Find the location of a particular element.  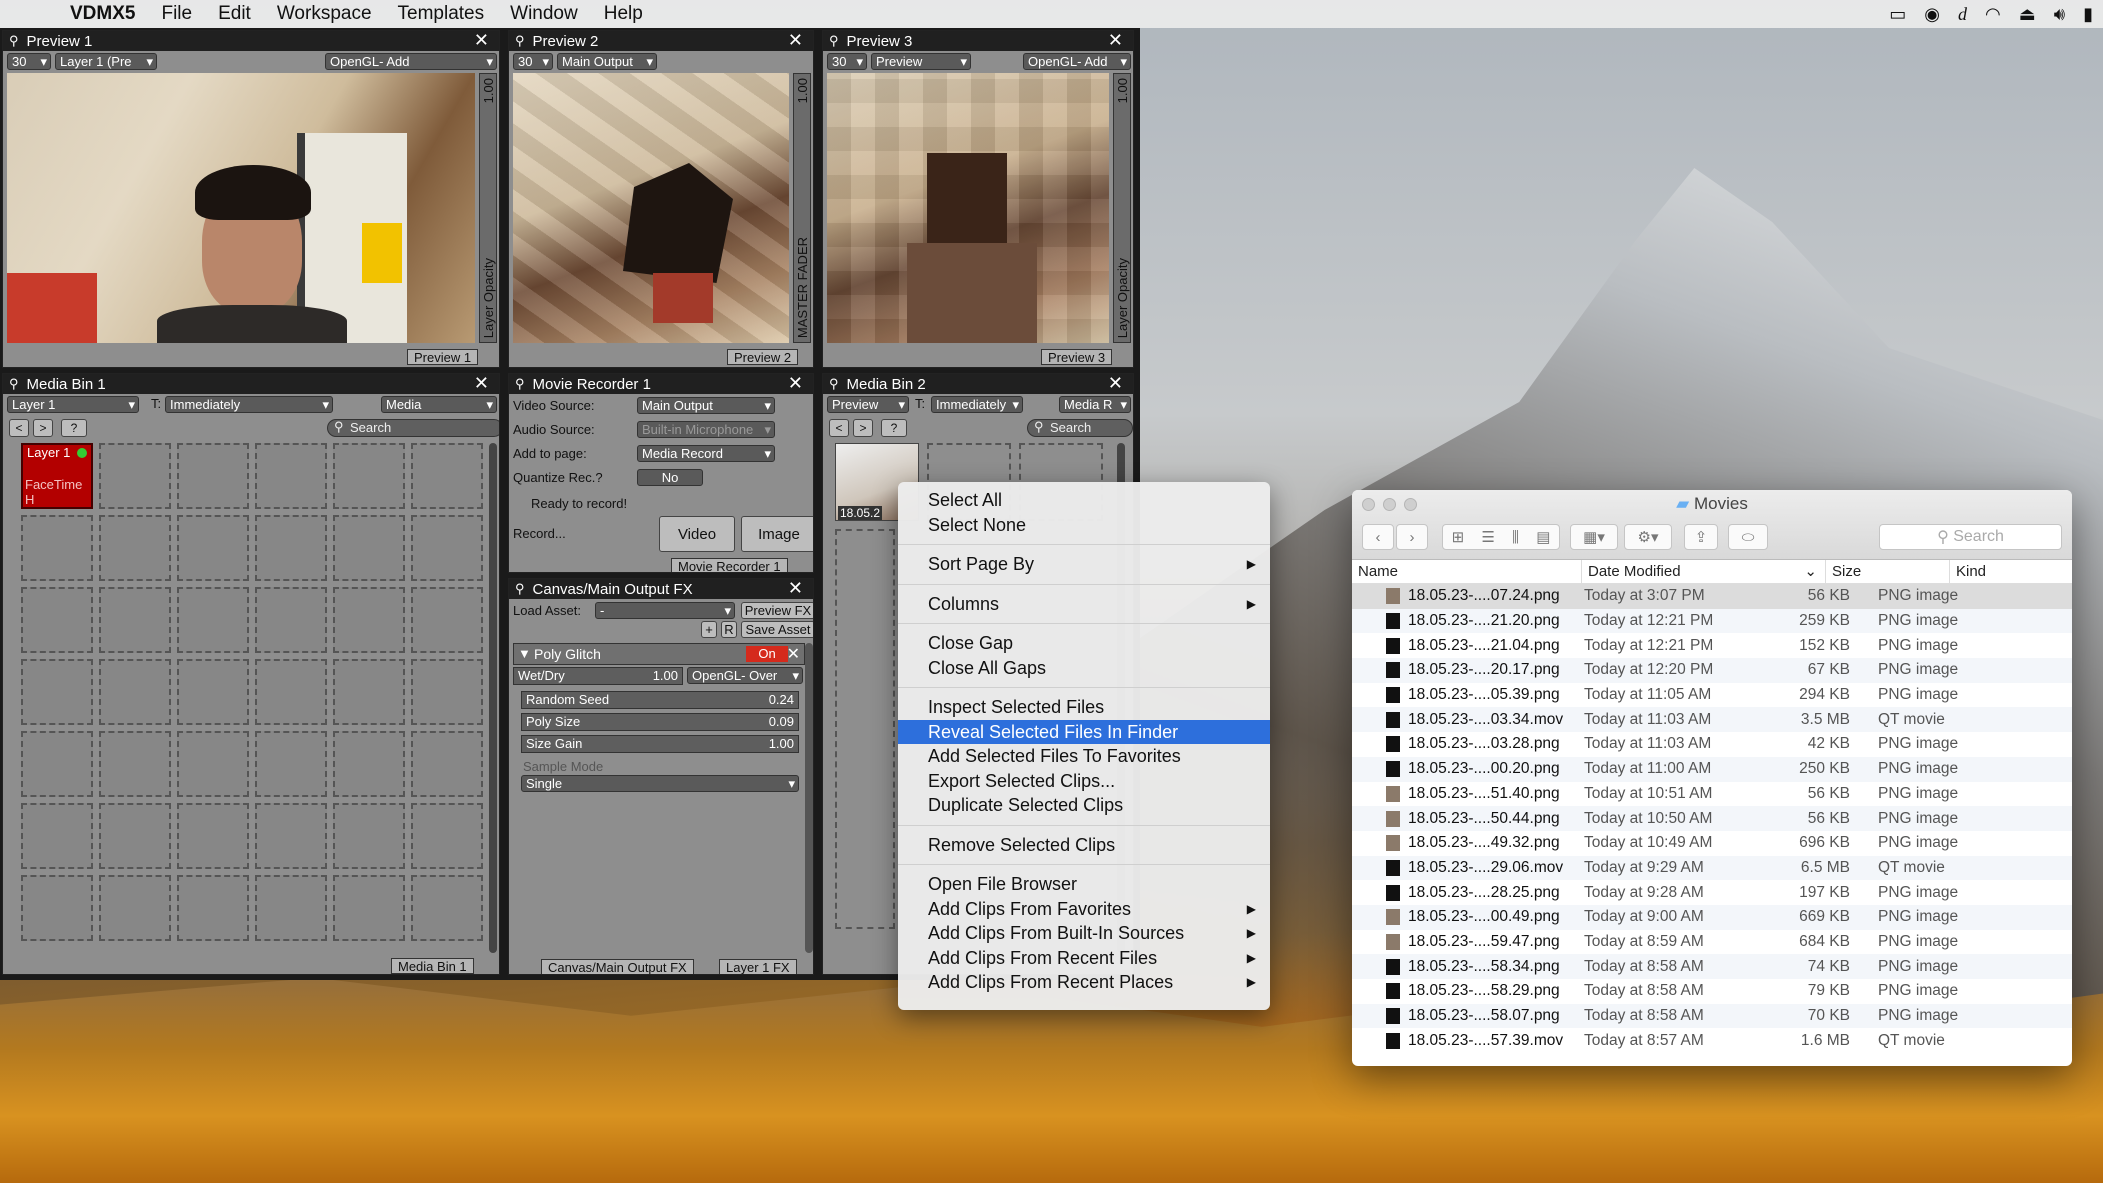

layer-opacity-fader: 1.00 Layer Opacity is located at coordinates (488, 208).